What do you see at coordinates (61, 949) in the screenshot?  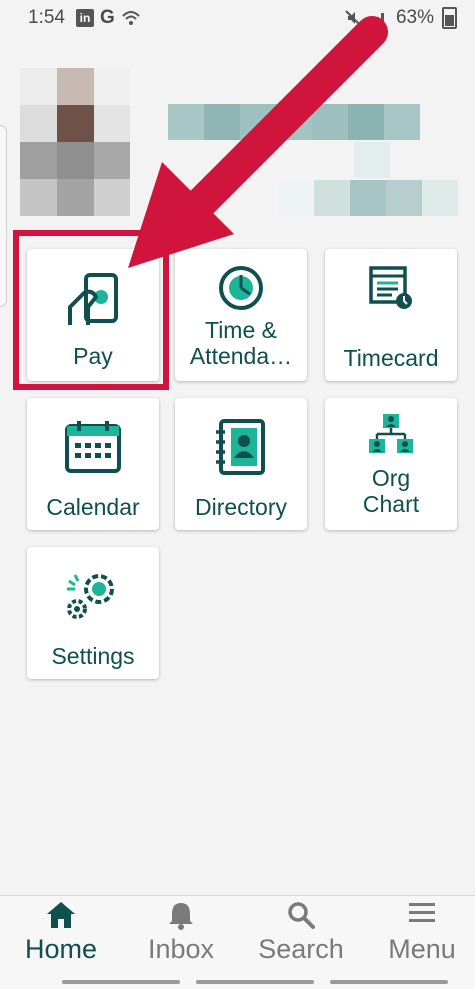 I see `nav-home-label: Home` at bounding box center [61, 949].